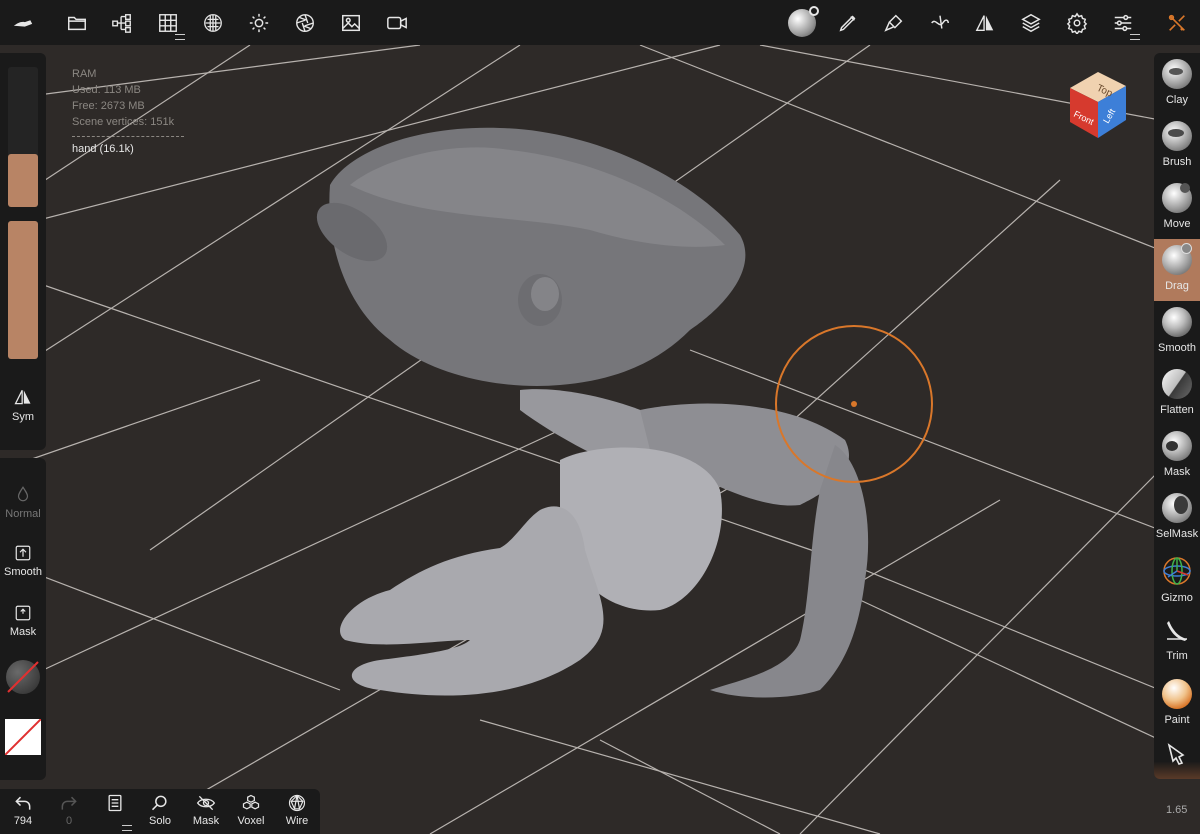  Describe the element at coordinates (1177, 162) in the screenshot. I see `tool-label: Brush` at that location.